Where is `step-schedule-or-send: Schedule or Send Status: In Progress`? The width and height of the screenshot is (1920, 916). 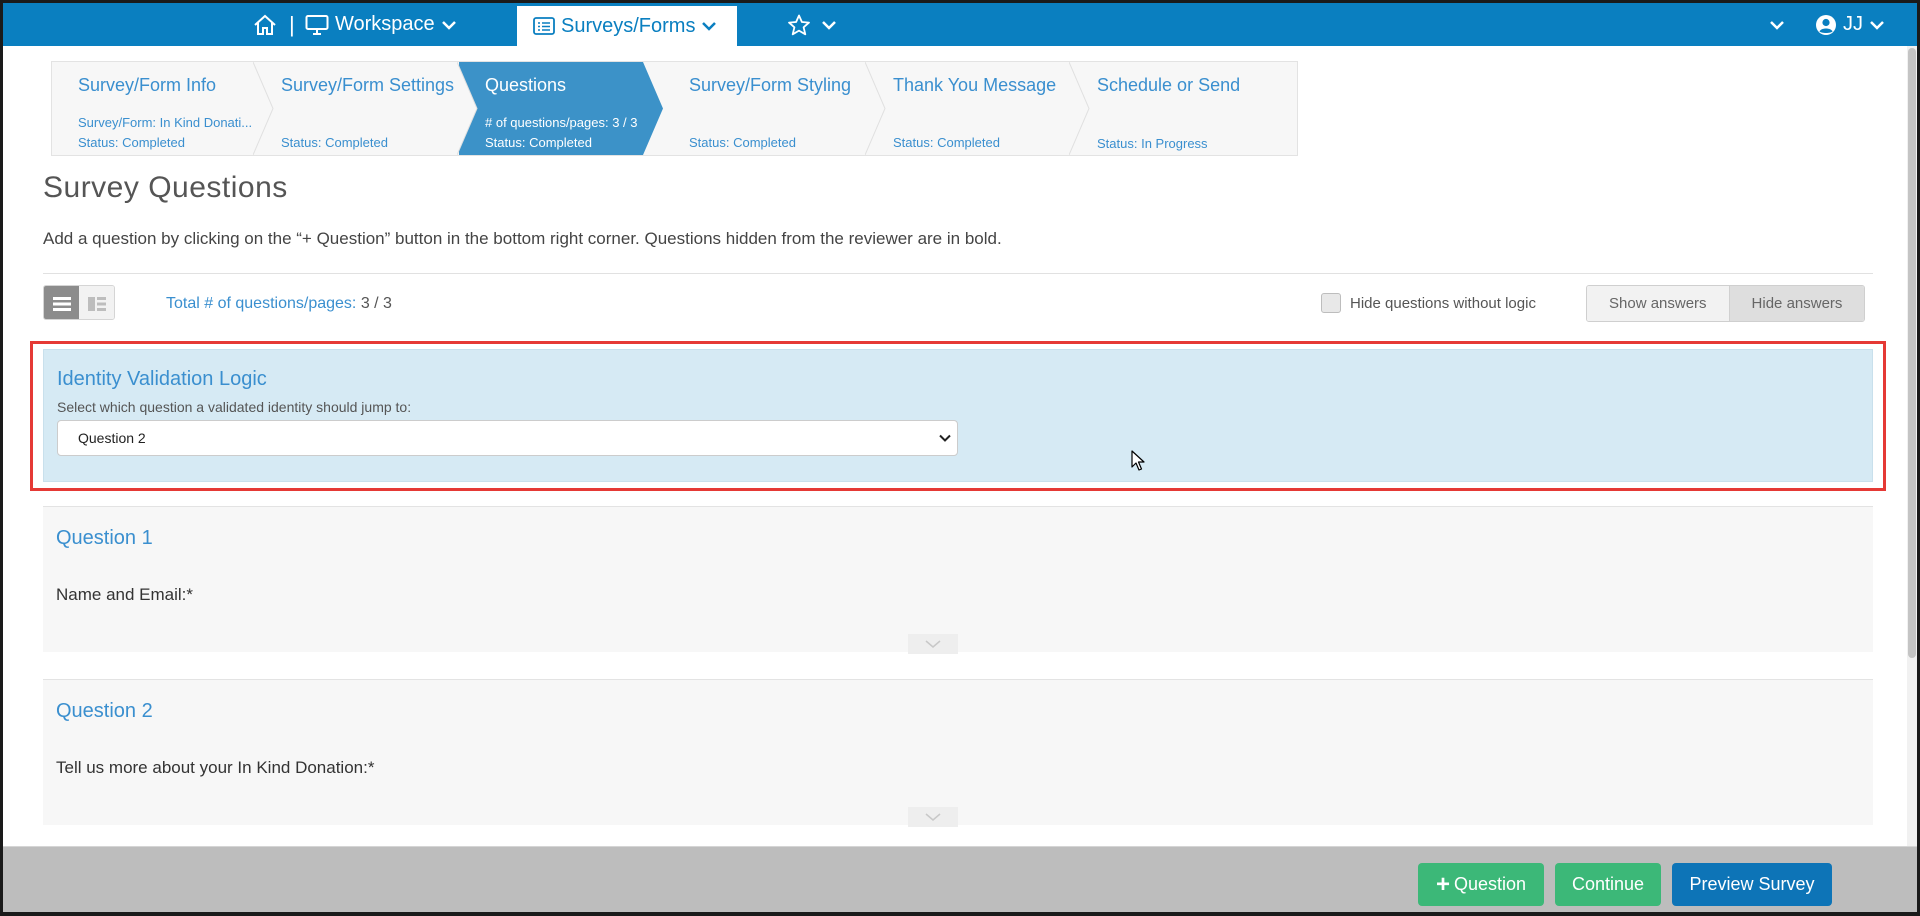 step-schedule-or-send: Schedule or Send Status: In Progress is located at coordinates (1184, 108).